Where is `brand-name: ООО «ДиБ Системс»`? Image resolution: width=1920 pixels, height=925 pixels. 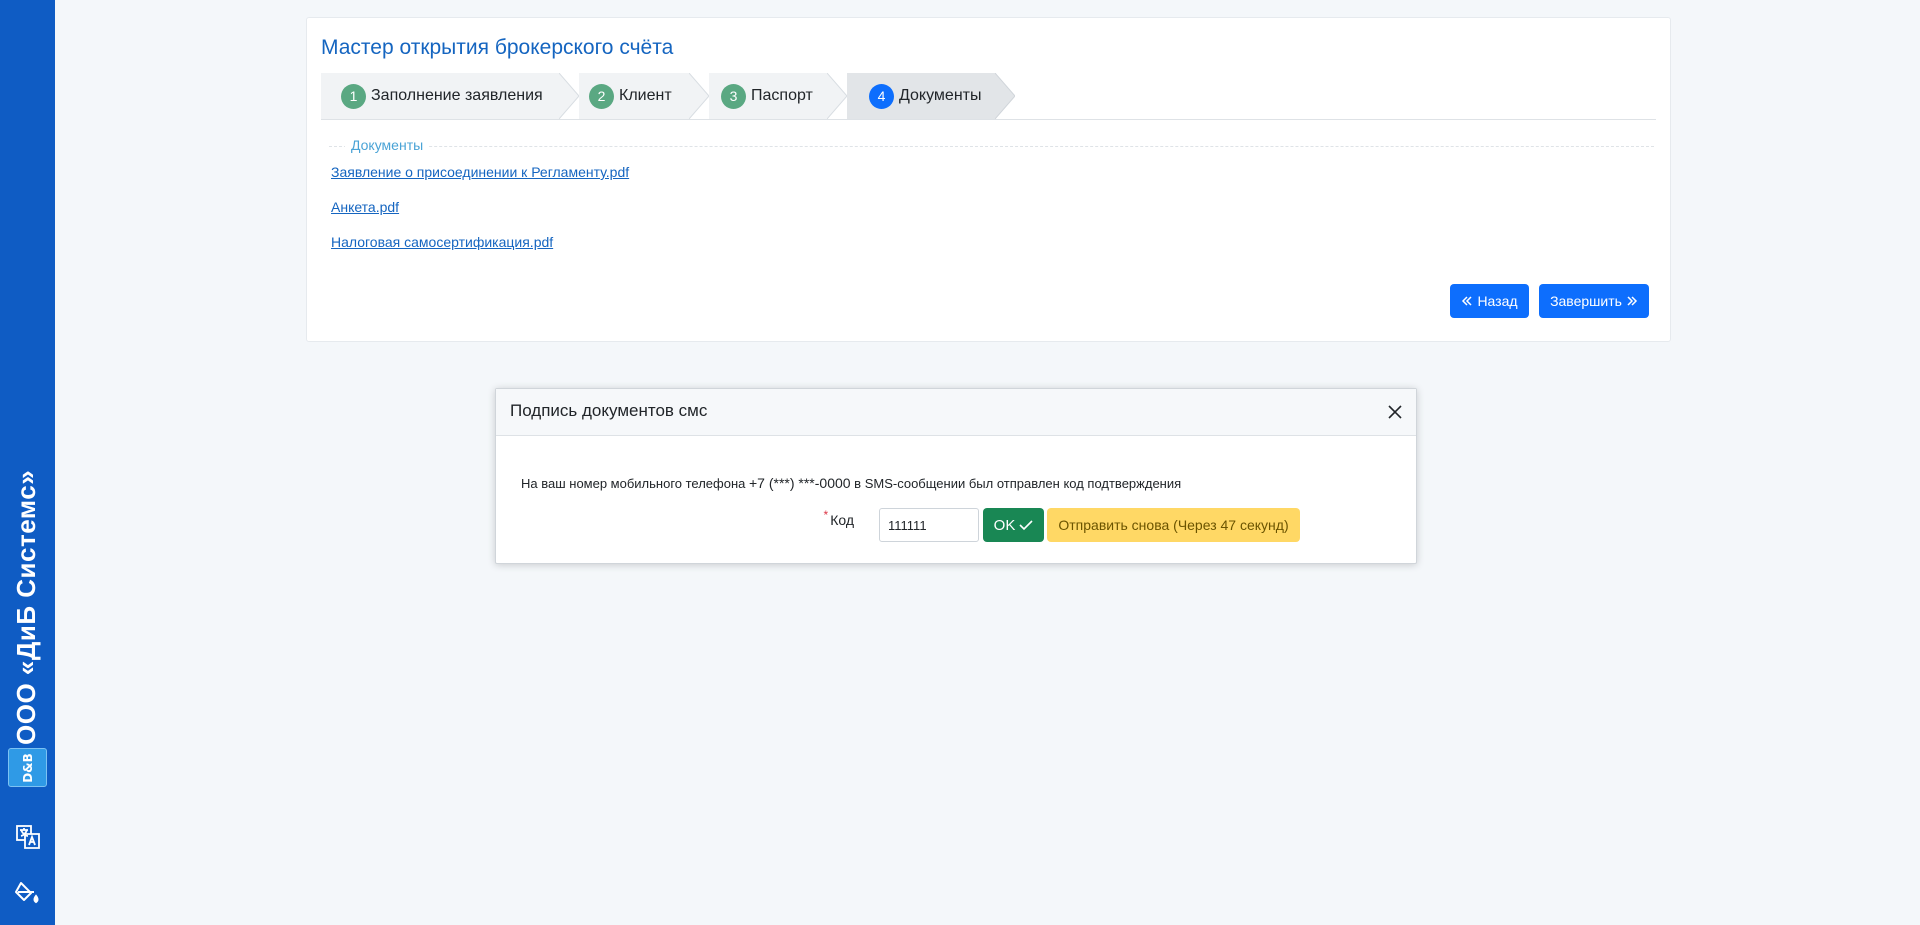 brand-name: ООО «ДиБ Системс» is located at coordinates (26, 607).